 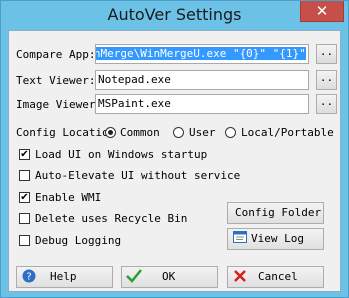 I want to click on radio-local-portable, so click(x=230, y=132).